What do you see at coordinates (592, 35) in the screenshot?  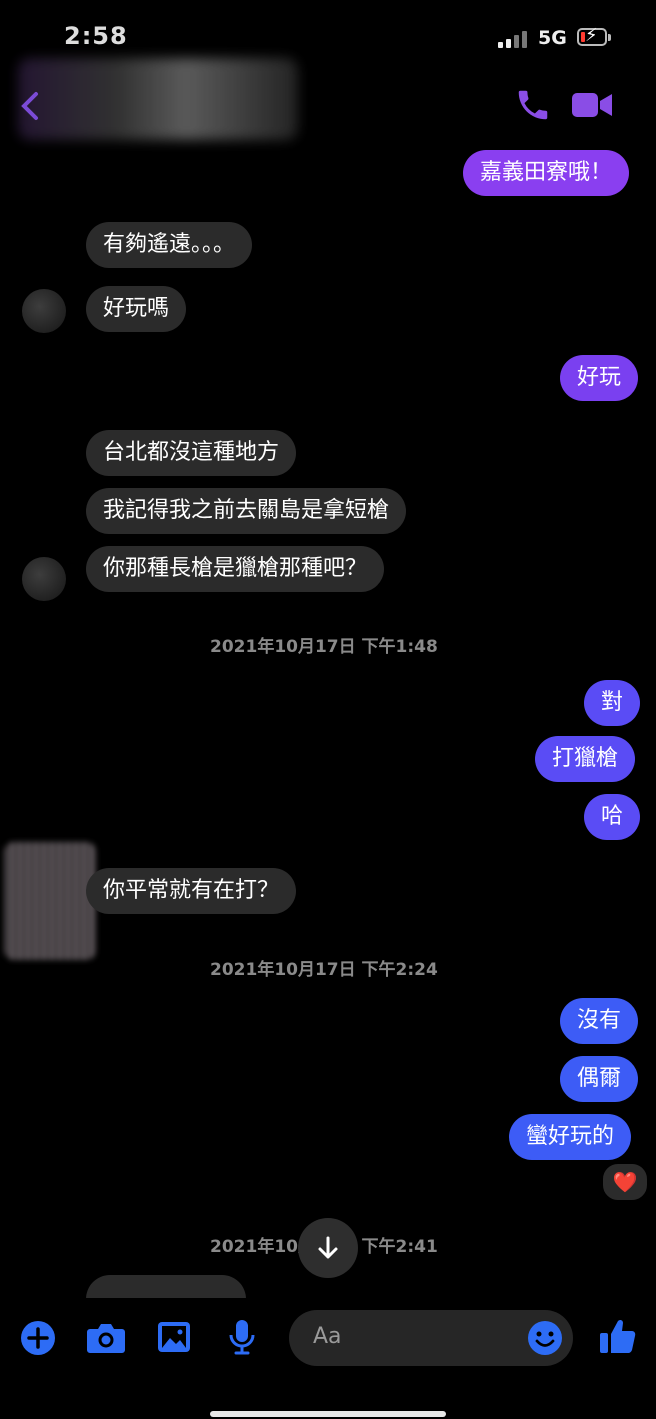 I see `battery-icon: ⚡` at bounding box center [592, 35].